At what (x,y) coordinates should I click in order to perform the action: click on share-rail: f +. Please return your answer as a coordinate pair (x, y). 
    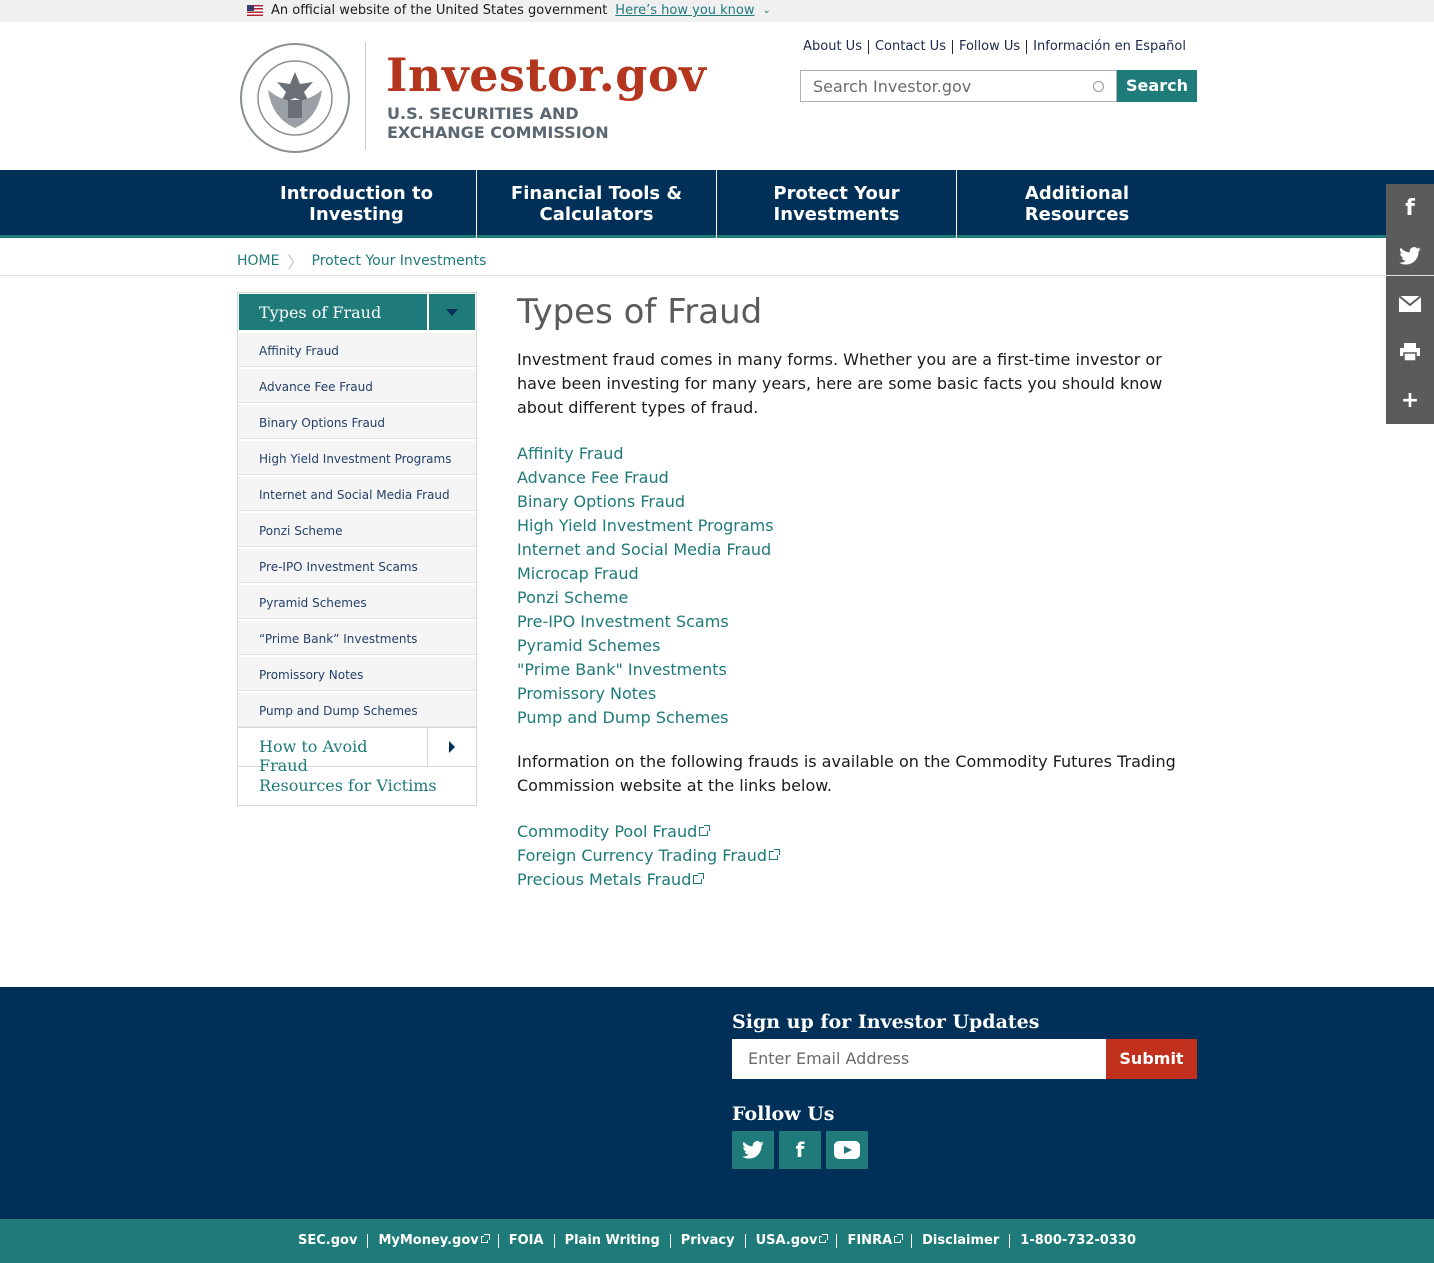
    Looking at the image, I should click on (1410, 304).